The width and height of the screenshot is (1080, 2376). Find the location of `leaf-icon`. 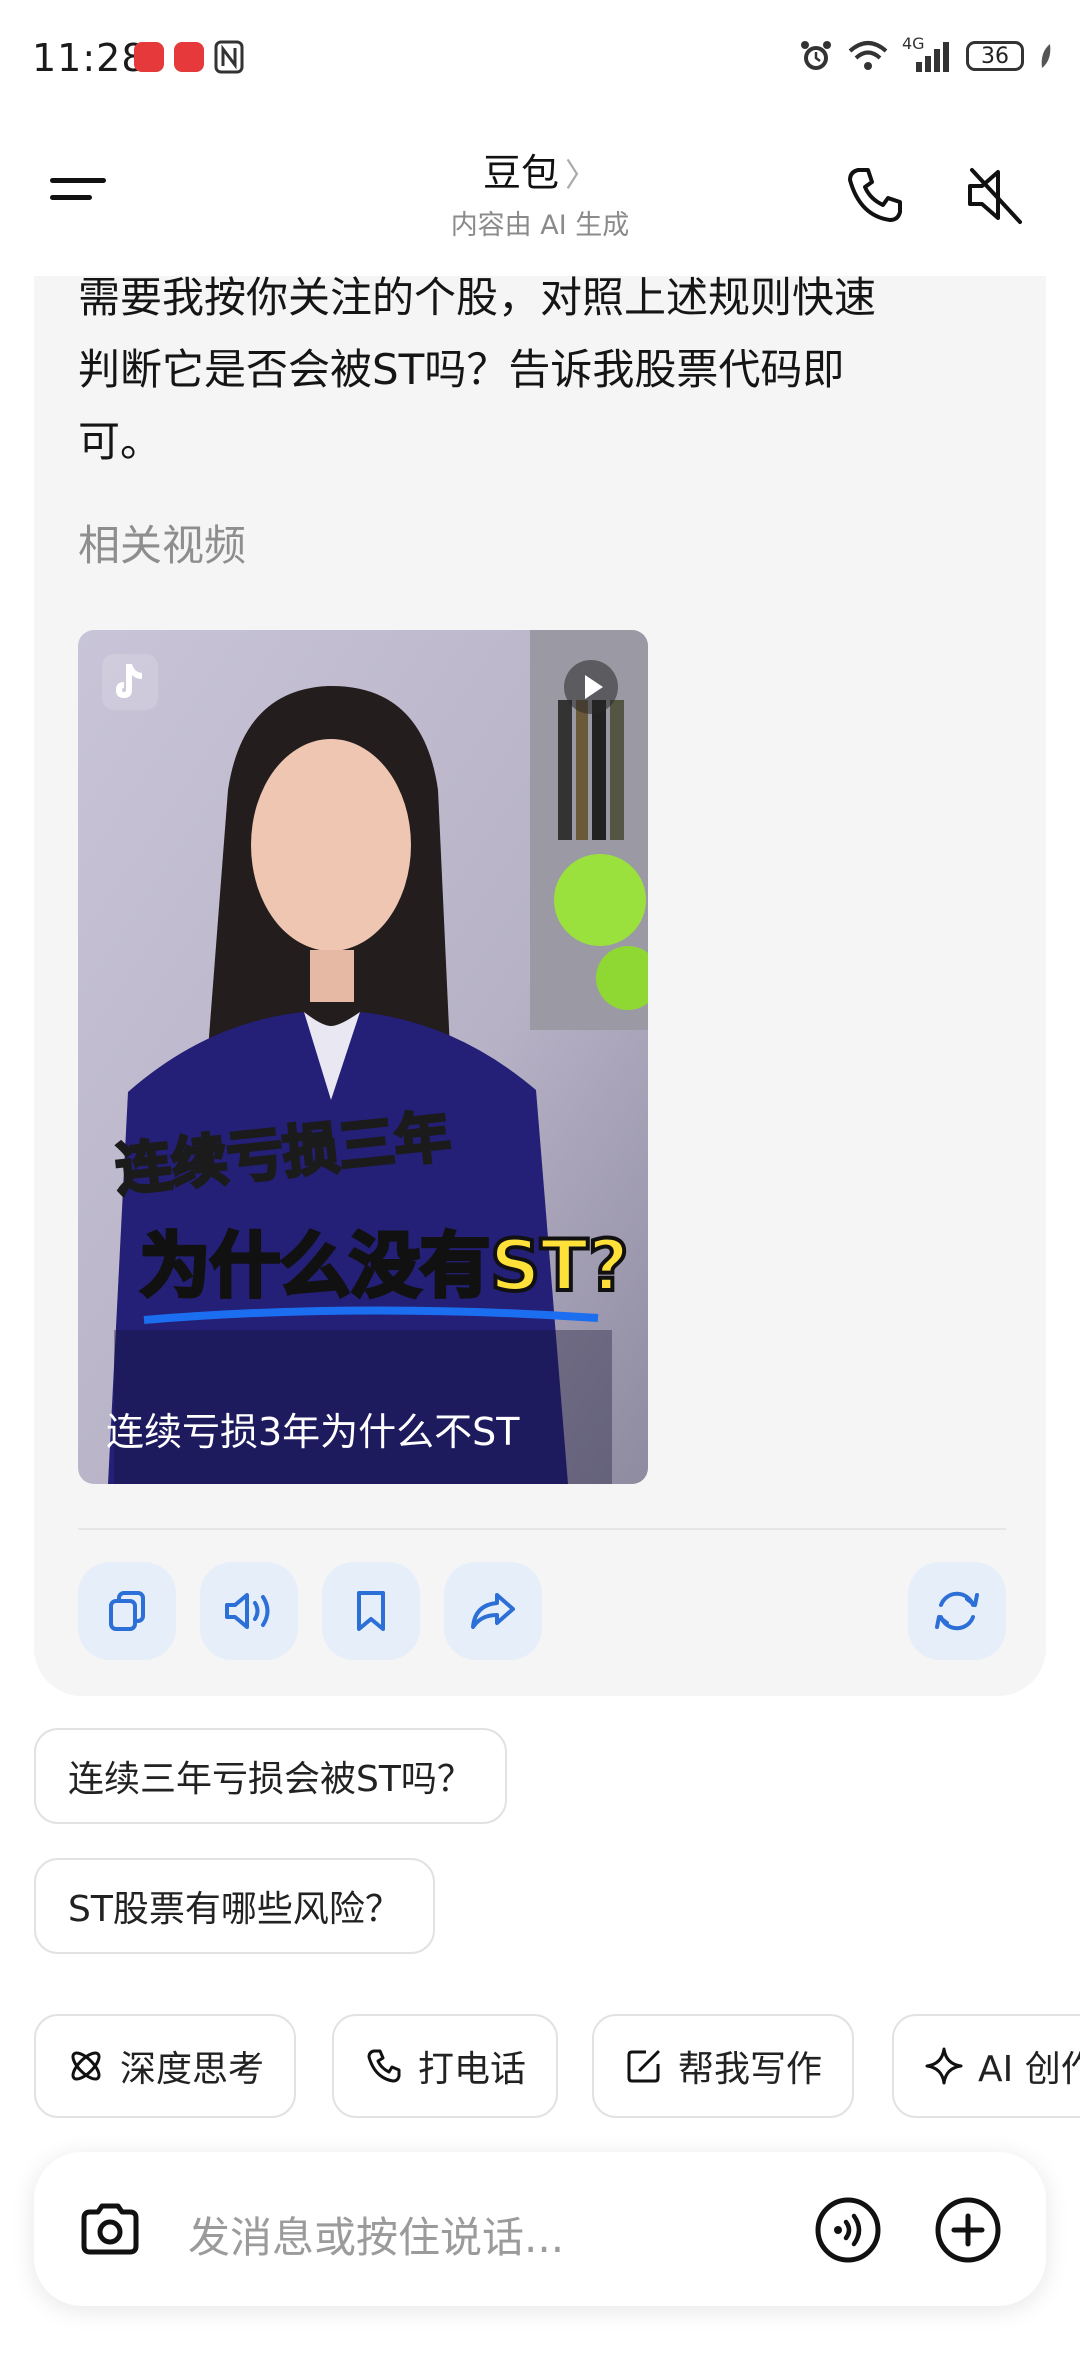

leaf-icon is located at coordinates (1046, 56).